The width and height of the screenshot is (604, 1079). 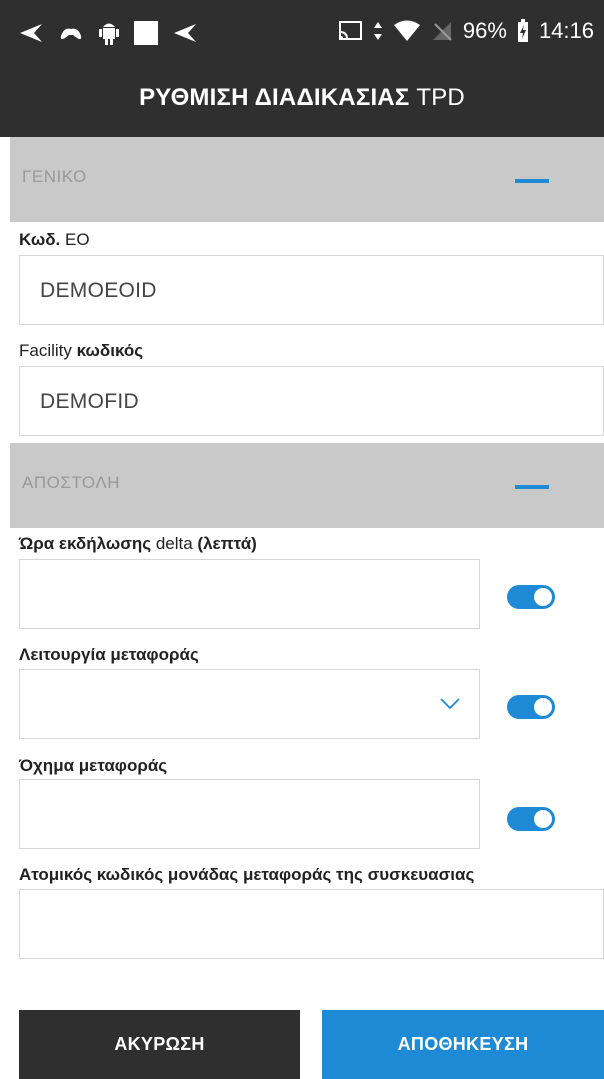 I want to click on eo-code-input: DEMOEOID, so click(x=311, y=290).